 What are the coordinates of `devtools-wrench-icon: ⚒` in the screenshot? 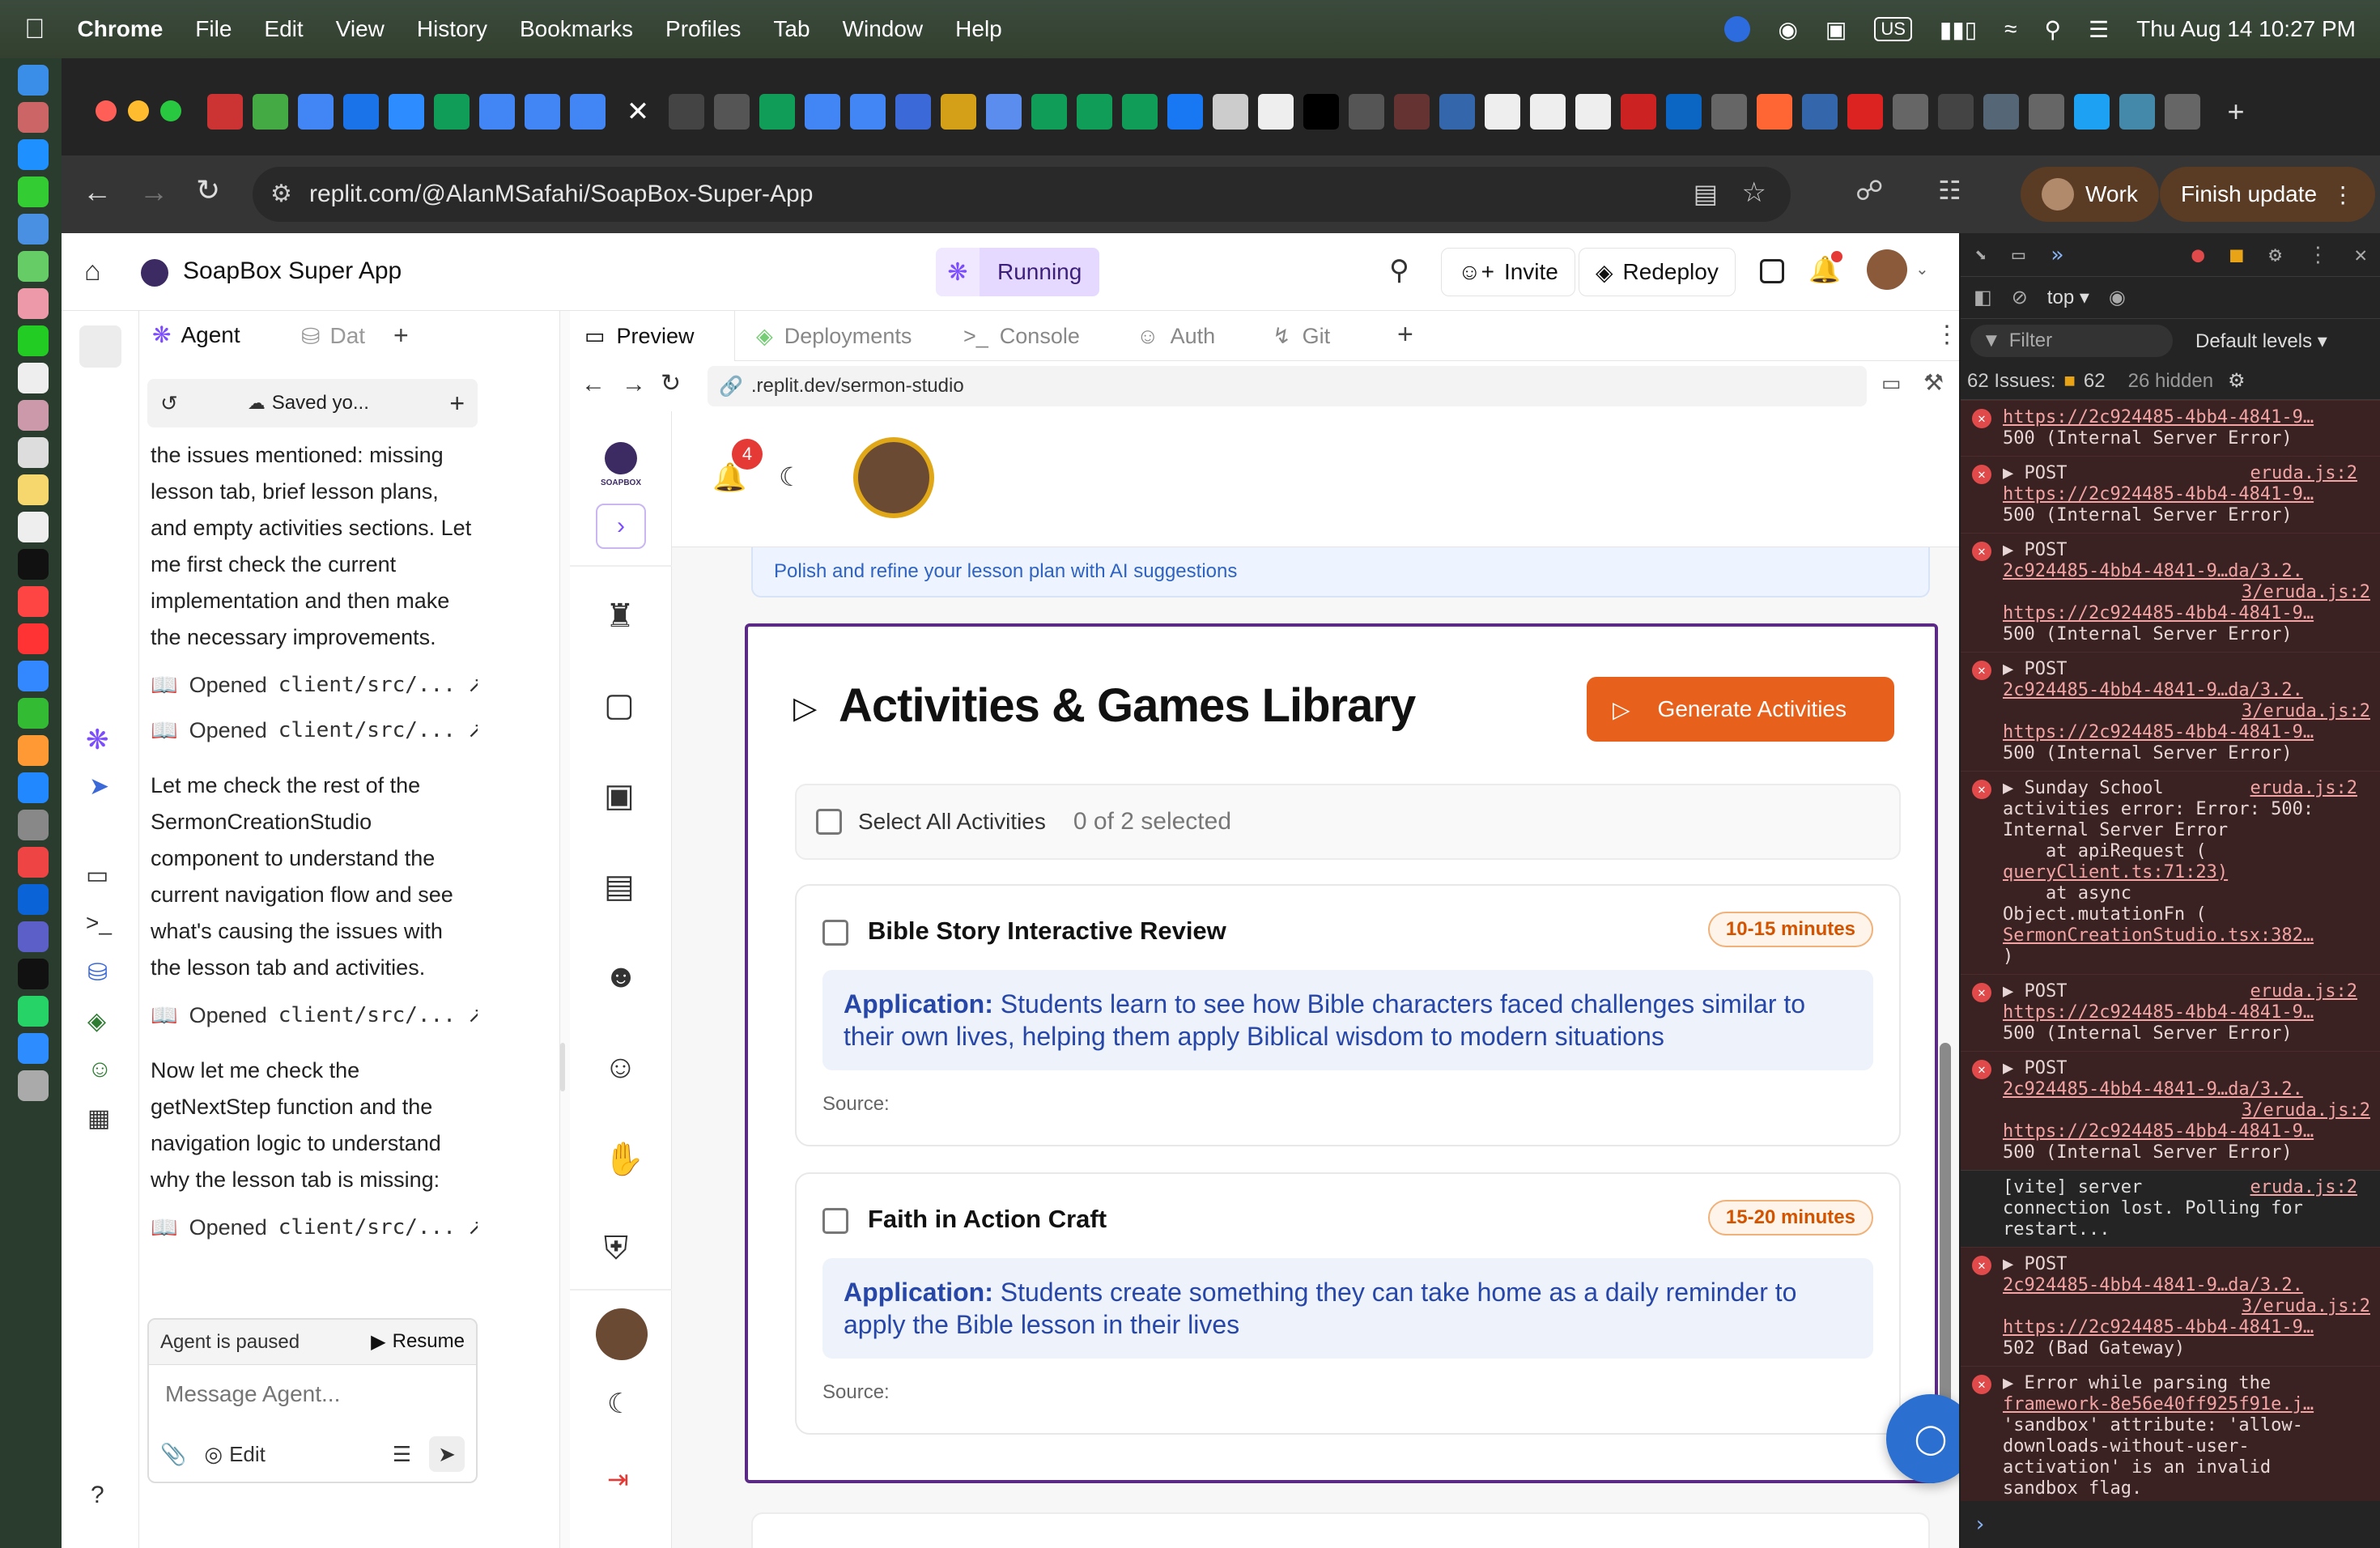 It's located at (1933, 382).